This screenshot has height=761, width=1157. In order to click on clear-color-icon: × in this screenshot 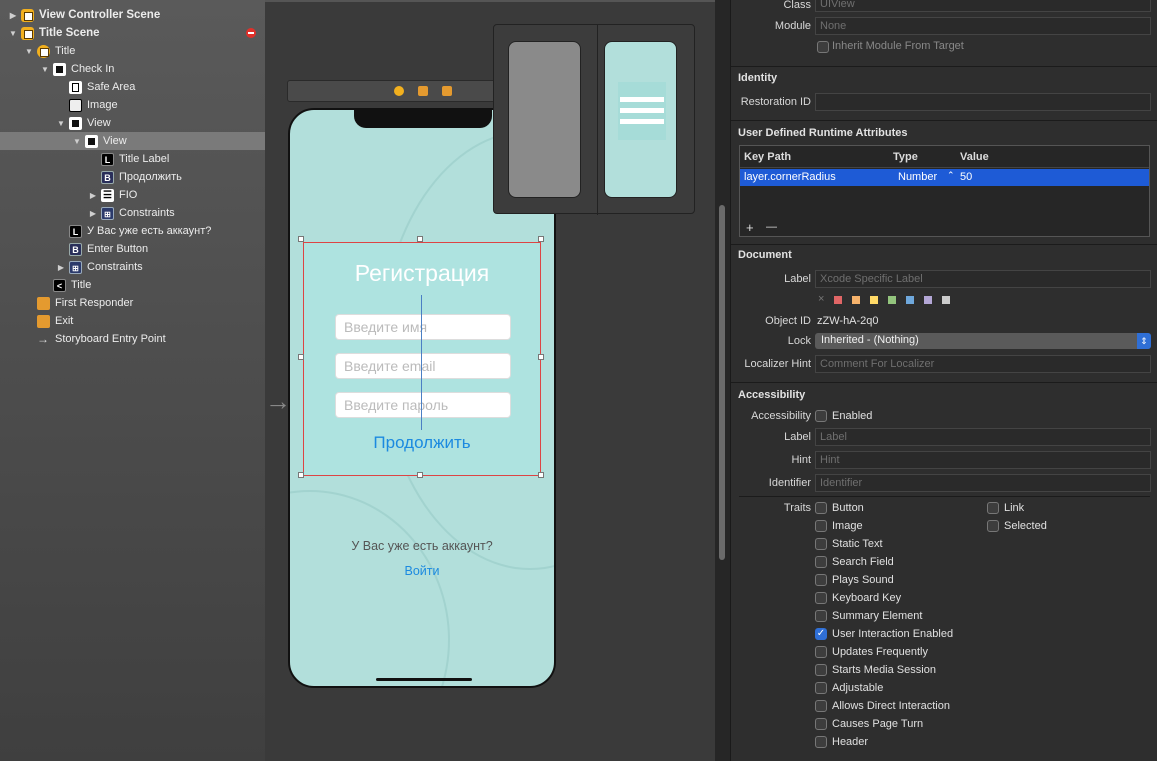, I will do `click(821, 299)`.